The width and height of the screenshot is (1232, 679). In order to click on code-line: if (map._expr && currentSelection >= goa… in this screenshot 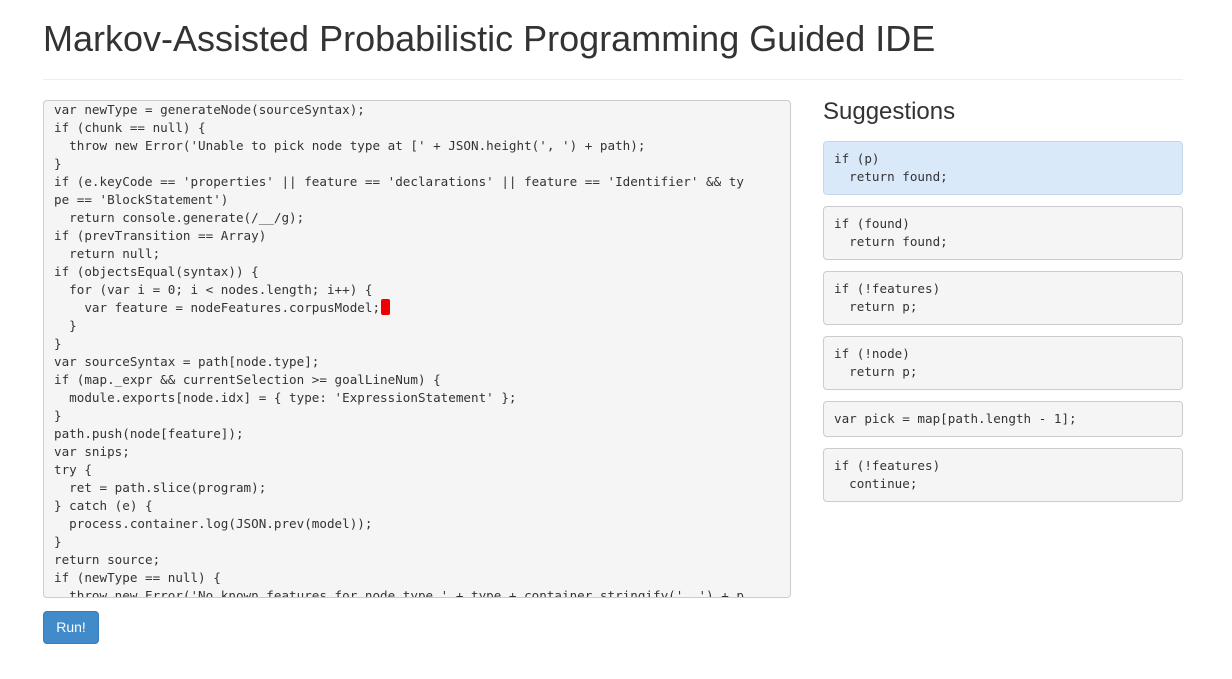, I will do `click(419, 380)`.